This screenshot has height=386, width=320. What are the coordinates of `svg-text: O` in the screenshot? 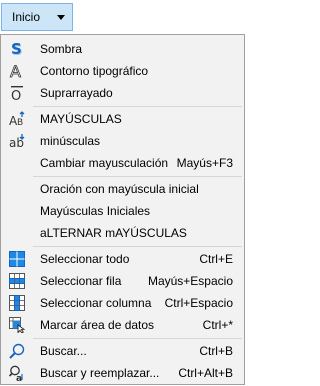 It's located at (16, 95).